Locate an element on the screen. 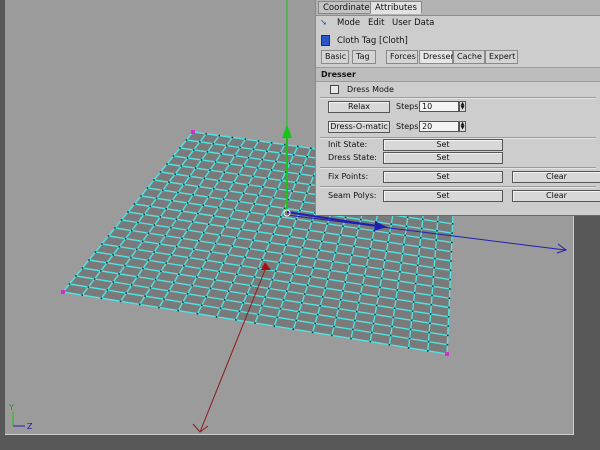  axis-label-z: Z is located at coordinates (30, 426).